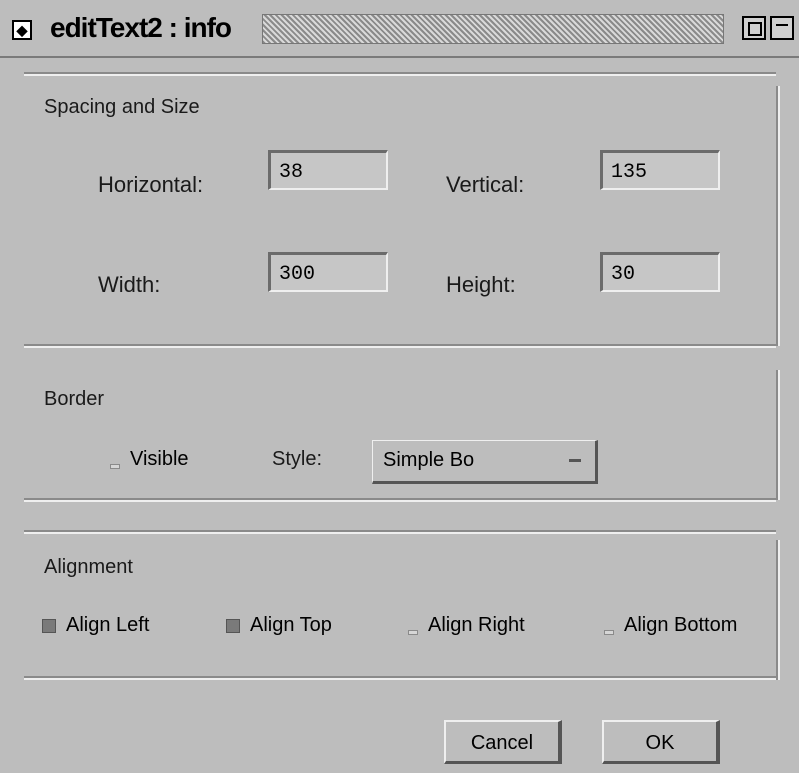 The image size is (799, 773). What do you see at coordinates (88, 567) in the screenshot?
I see `alignment-section-label: Alignment` at bounding box center [88, 567].